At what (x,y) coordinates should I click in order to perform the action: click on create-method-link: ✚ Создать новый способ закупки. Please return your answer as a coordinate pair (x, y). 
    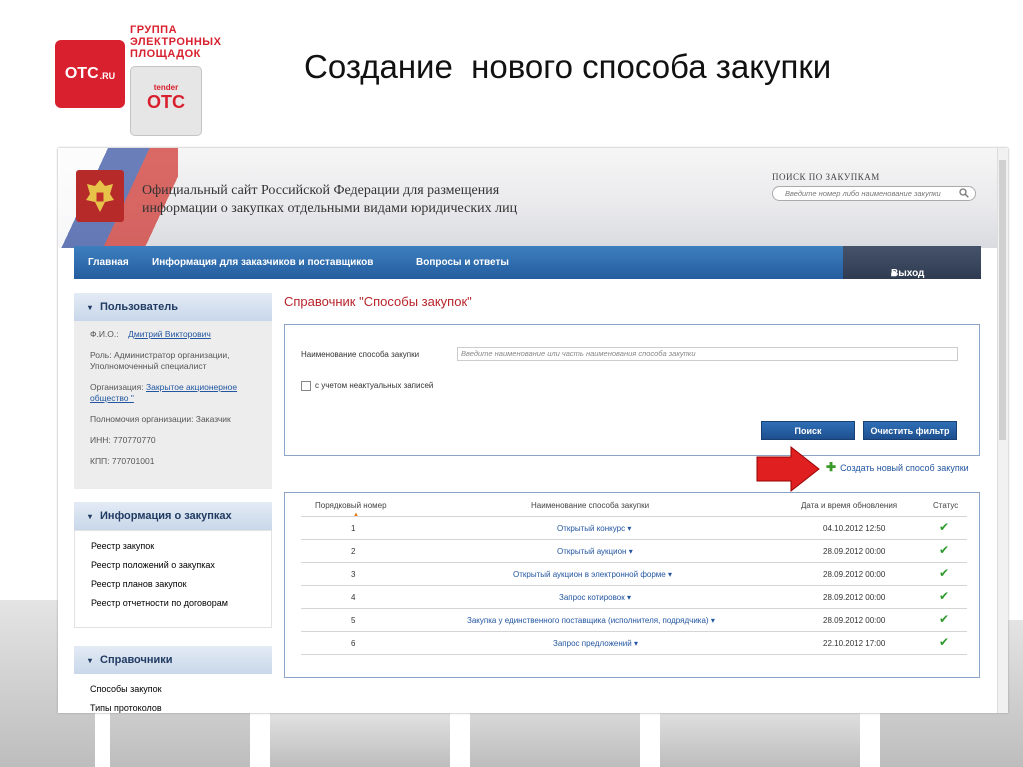
    Looking at the image, I should click on (897, 467).